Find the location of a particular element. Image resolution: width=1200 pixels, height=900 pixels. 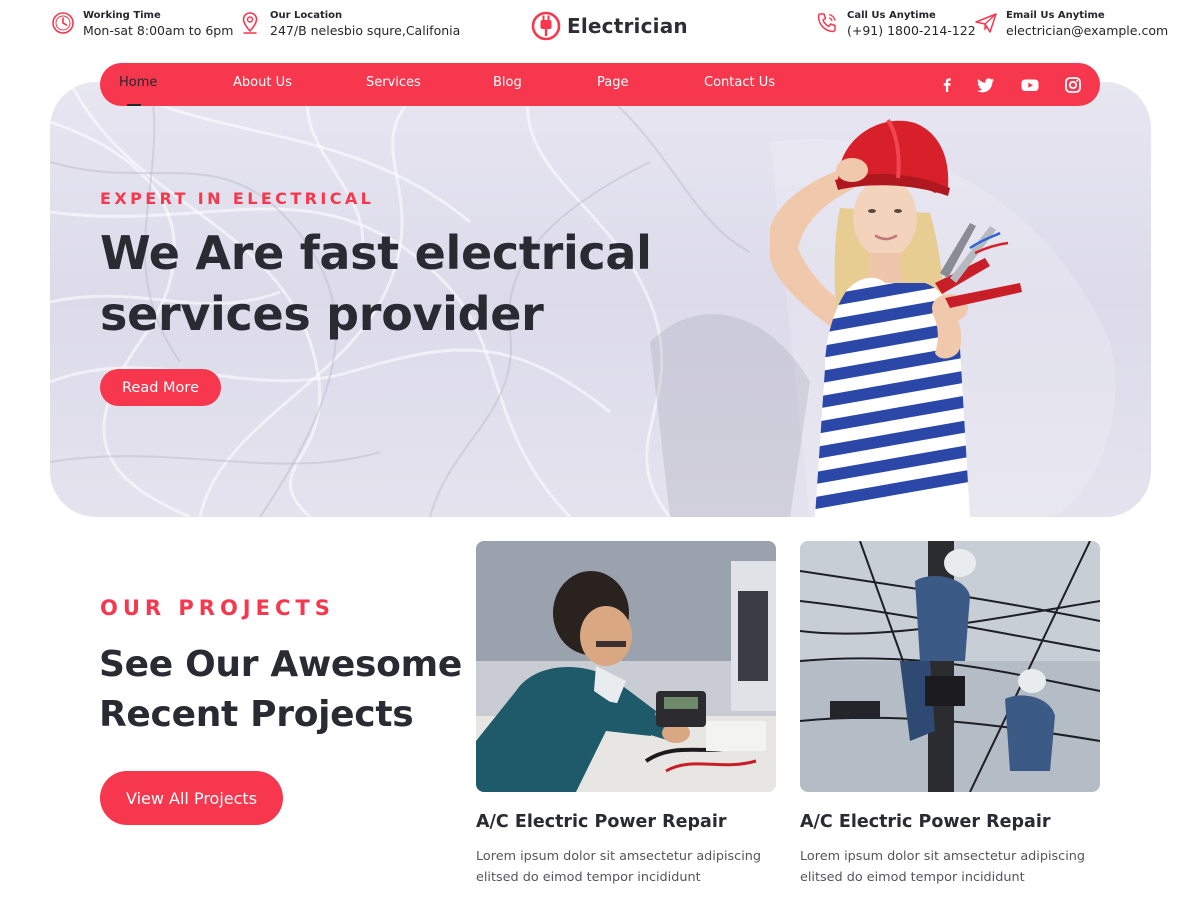

project-image-soldering is located at coordinates (626, 666).